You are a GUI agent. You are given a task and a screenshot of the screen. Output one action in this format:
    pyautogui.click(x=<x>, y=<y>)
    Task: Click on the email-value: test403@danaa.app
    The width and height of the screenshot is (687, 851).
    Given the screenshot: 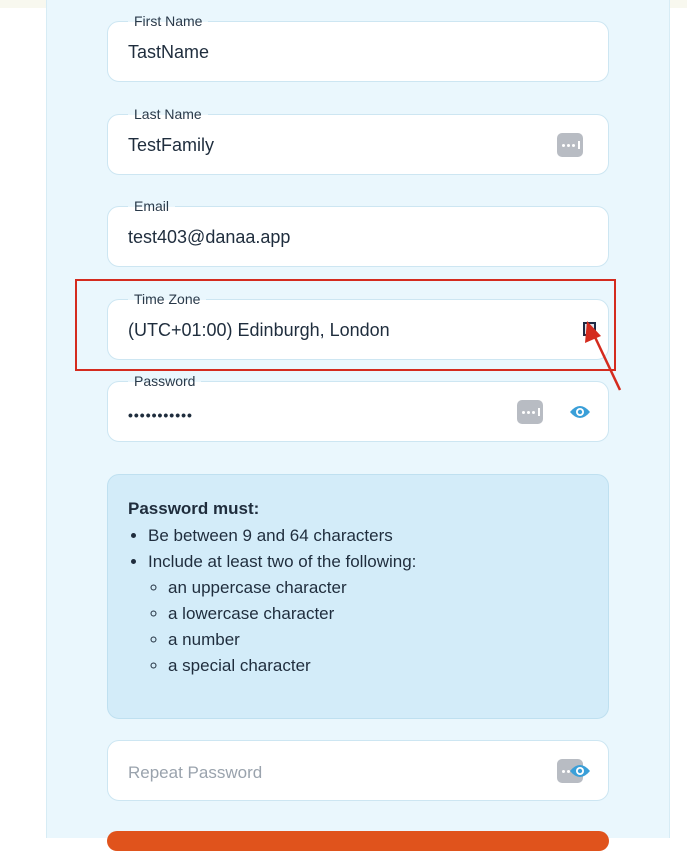 What is the action you would take?
    pyautogui.click(x=209, y=237)
    